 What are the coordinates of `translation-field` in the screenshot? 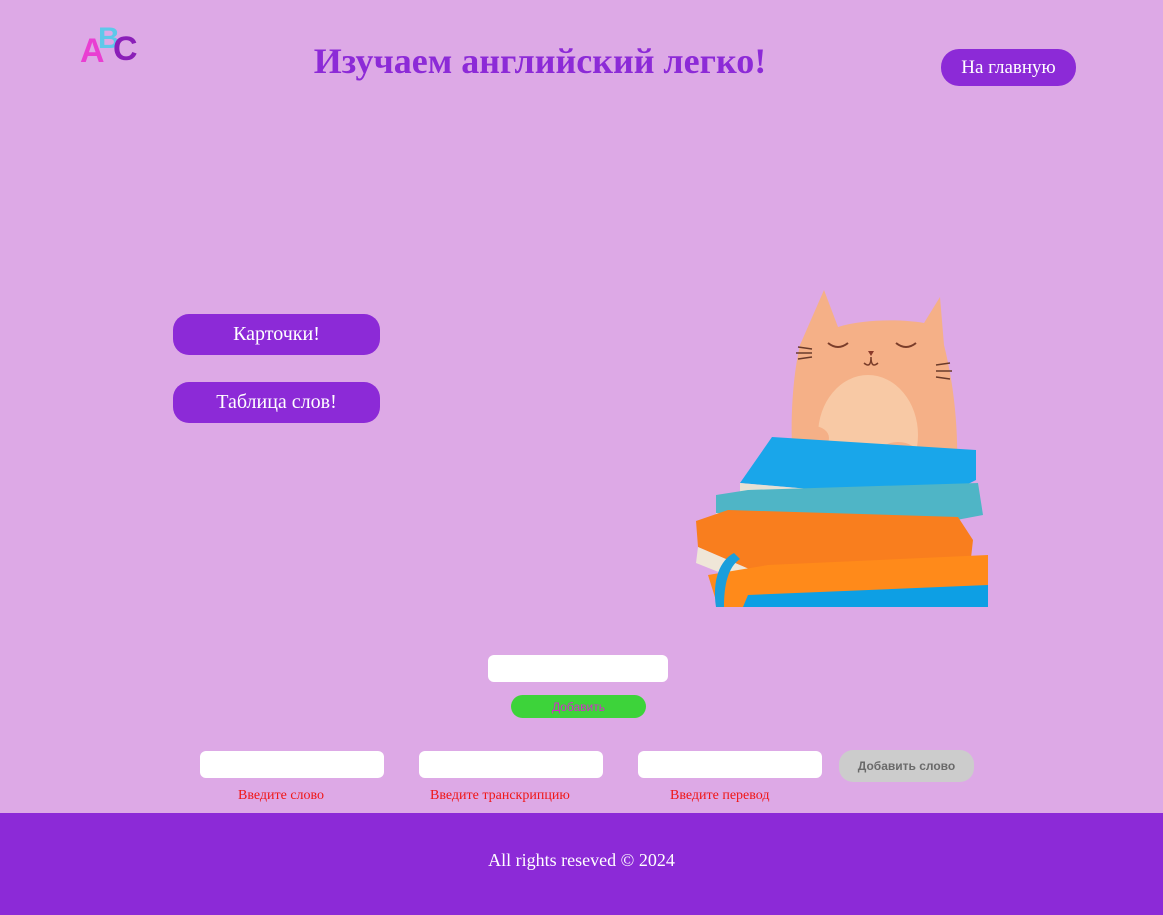 It's located at (730, 764).